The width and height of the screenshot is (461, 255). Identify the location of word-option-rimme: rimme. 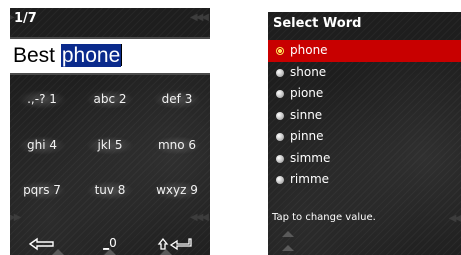
(364, 180).